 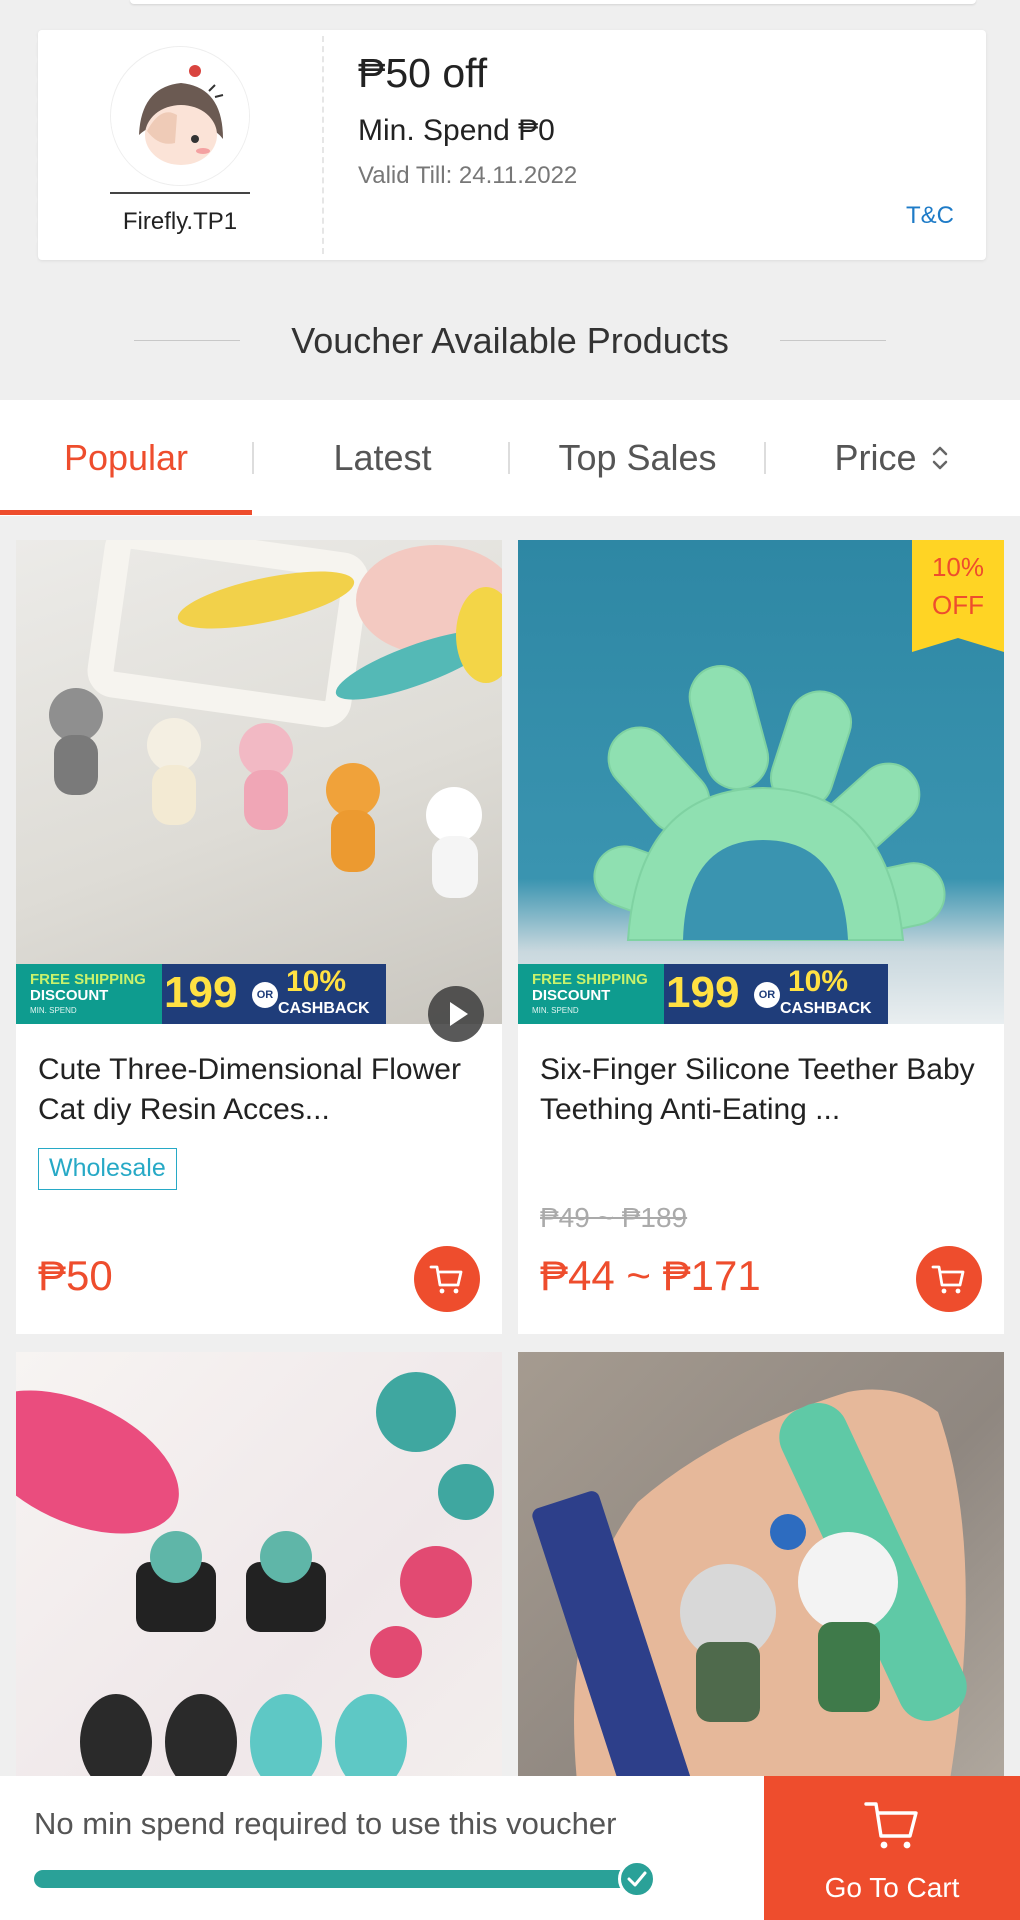 What do you see at coordinates (650, 1275) in the screenshot?
I see `product-price: ₱44 ~ ₱171` at bounding box center [650, 1275].